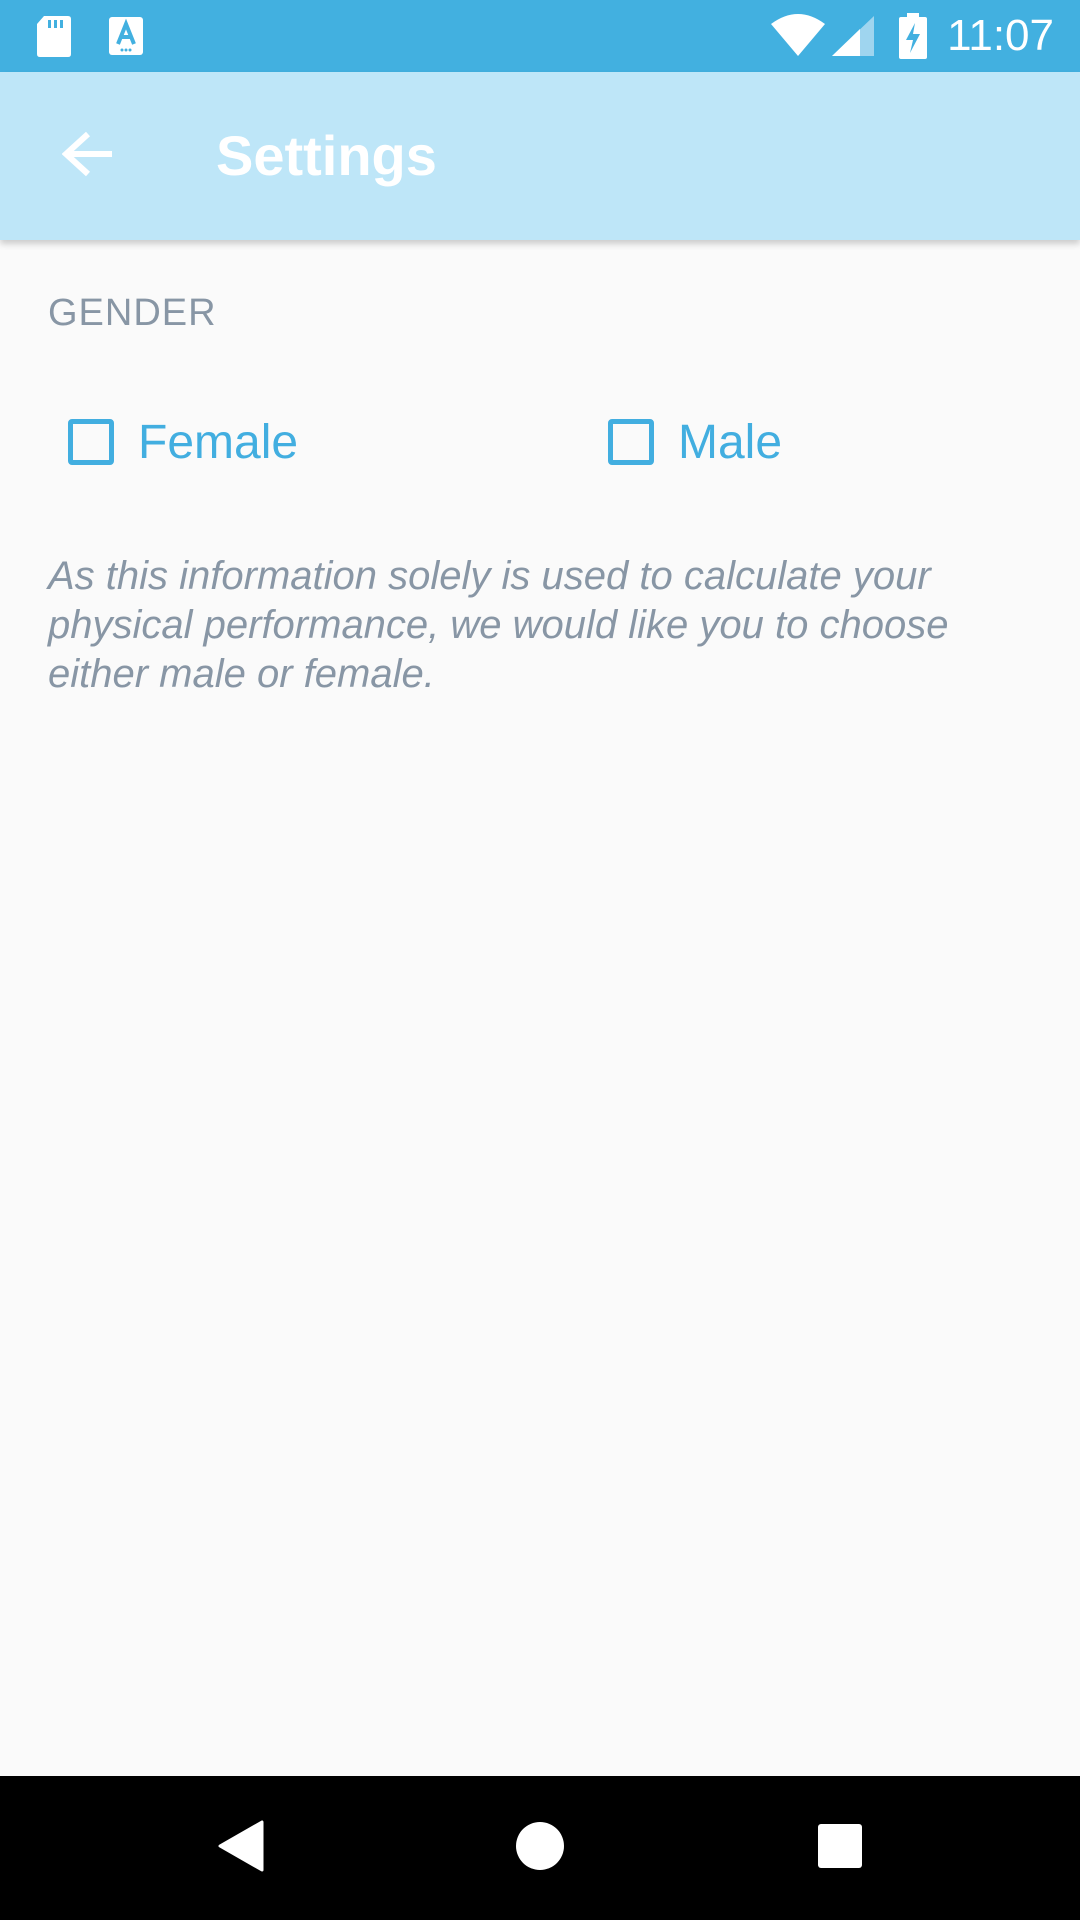  Describe the element at coordinates (218, 442) in the screenshot. I see `checkbox-label-female: Female` at that location.